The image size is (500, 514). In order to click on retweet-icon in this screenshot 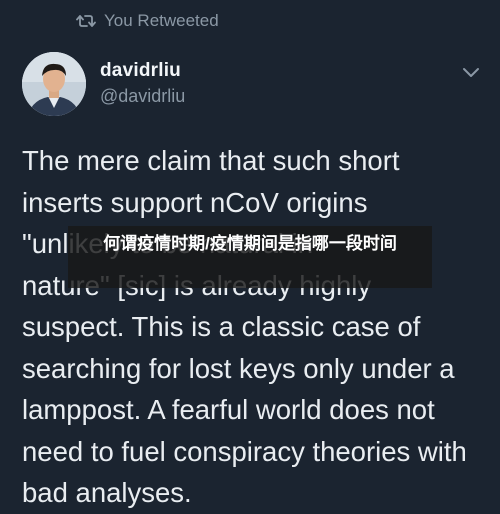, I will do `click(86, 21)`.